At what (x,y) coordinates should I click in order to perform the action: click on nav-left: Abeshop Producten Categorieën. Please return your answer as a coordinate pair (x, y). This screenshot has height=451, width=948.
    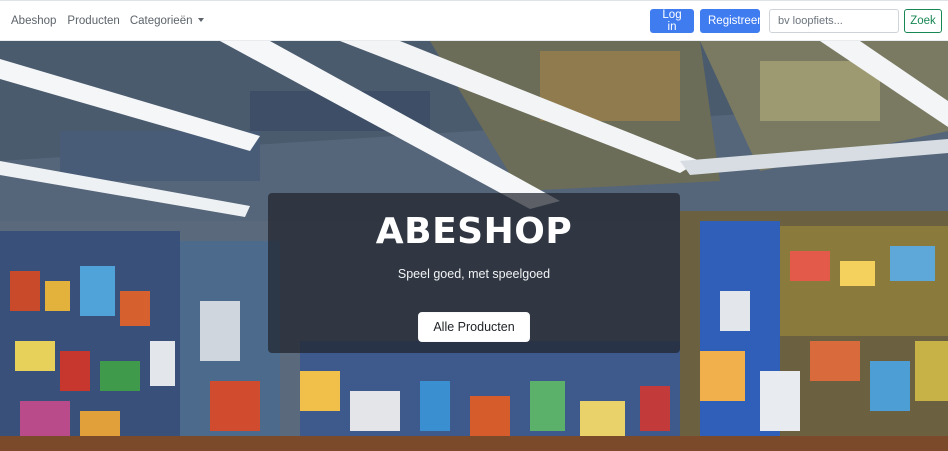
    Looking at the image, I should click on (102, 21).